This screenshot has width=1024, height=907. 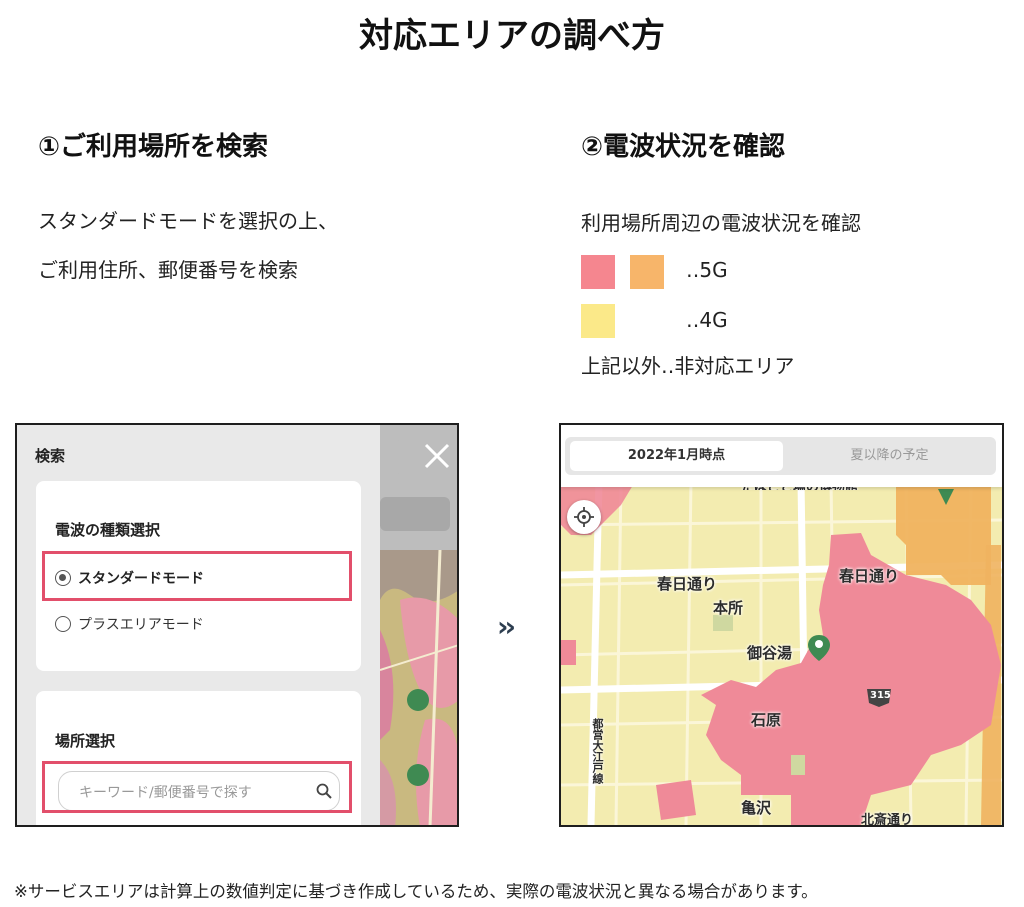 What do you see at coordinates (197, 787) in the screenshot?
I see `highlight-search-field` at bounding box center [197, 787].